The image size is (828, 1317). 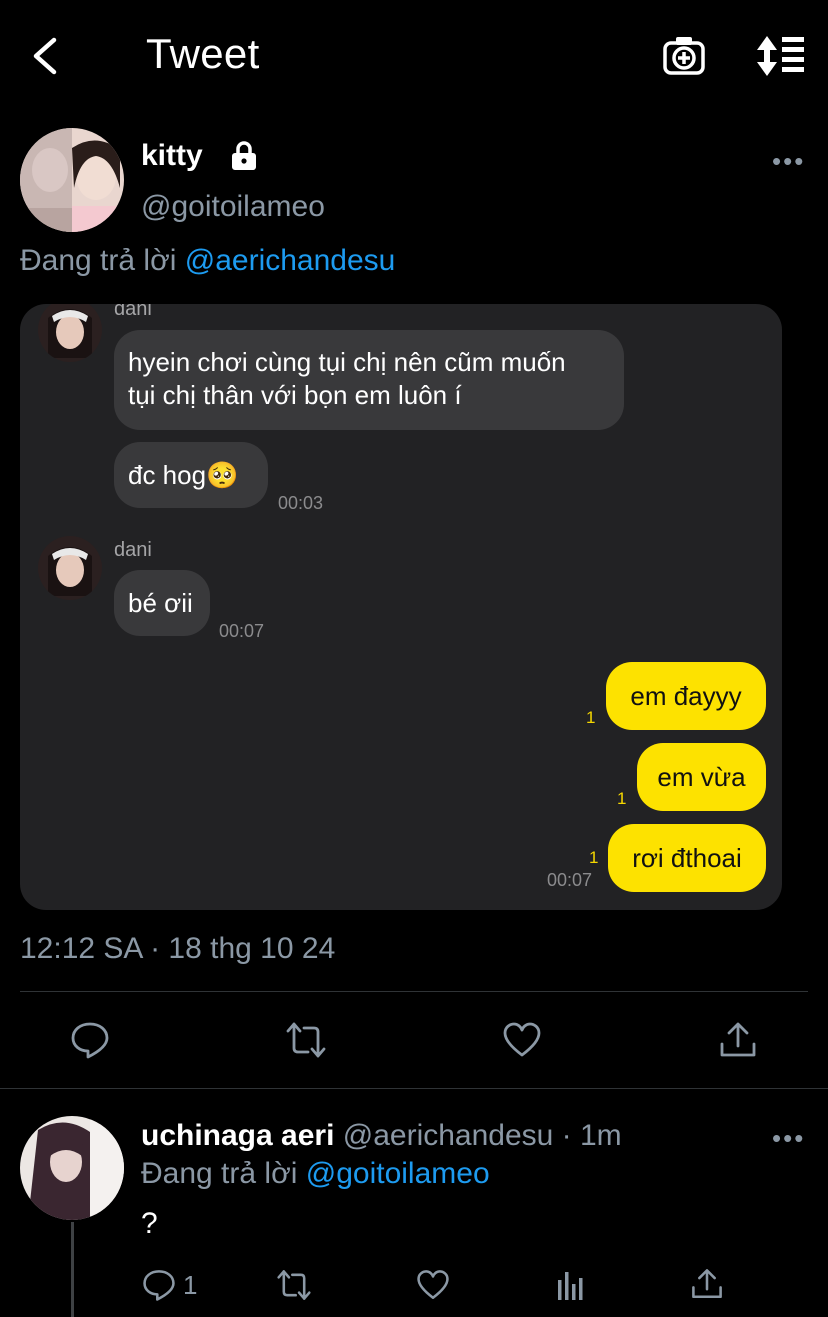 I want to click on chat-message-in: bé ơii, so click(x=162, y=603).